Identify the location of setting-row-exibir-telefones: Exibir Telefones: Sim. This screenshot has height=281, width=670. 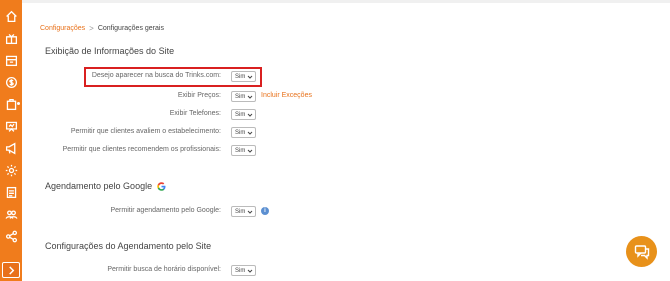
(200, 115).